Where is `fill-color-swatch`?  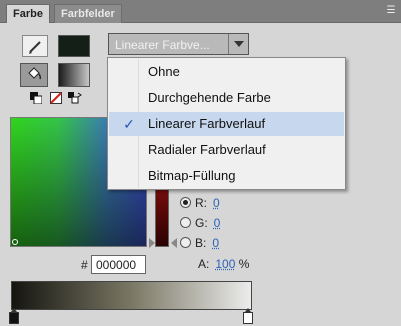
fill-color-swatch is located at coordinates (74, 75).